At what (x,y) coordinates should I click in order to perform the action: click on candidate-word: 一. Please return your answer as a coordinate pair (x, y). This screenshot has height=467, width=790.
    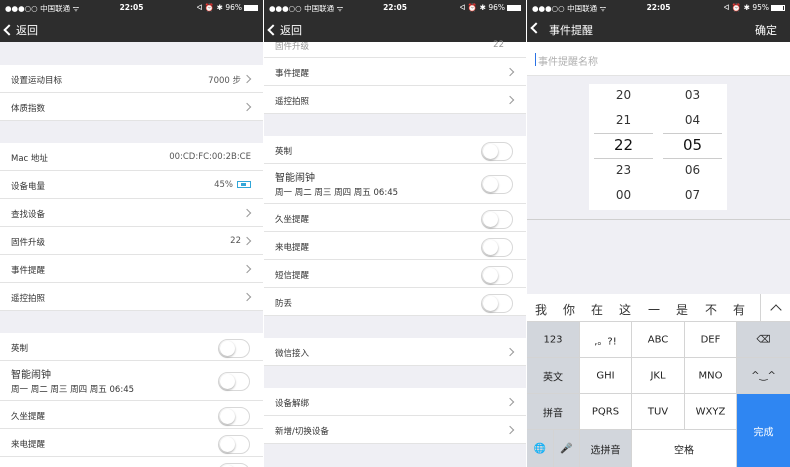
    Looking at the image, I should click on (654, 309).